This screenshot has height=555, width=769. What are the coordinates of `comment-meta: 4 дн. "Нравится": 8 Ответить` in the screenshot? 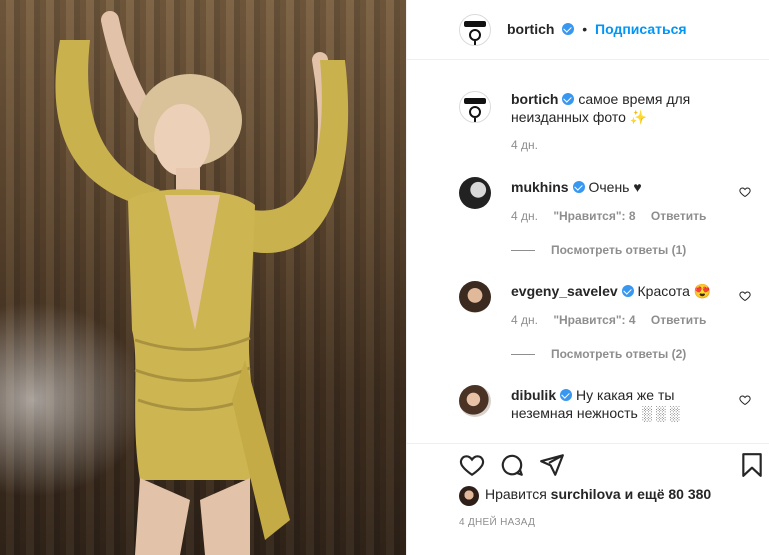 It's located at (614, 216).